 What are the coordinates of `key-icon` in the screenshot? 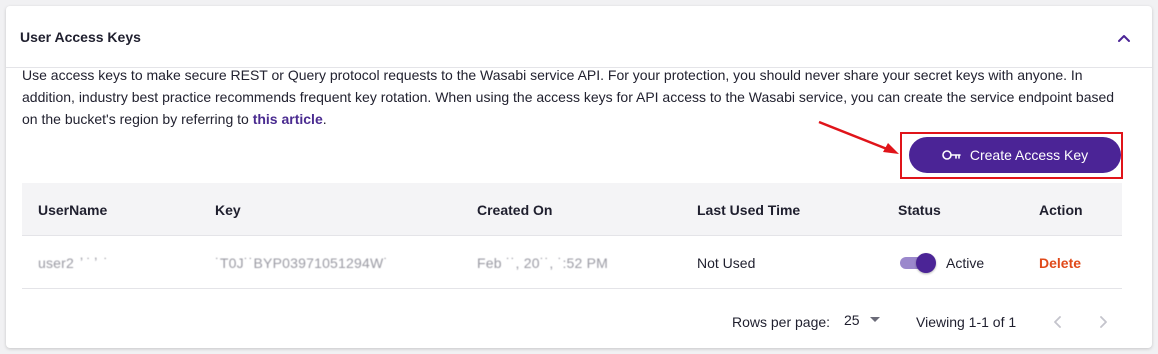 It's located at (952, 155).